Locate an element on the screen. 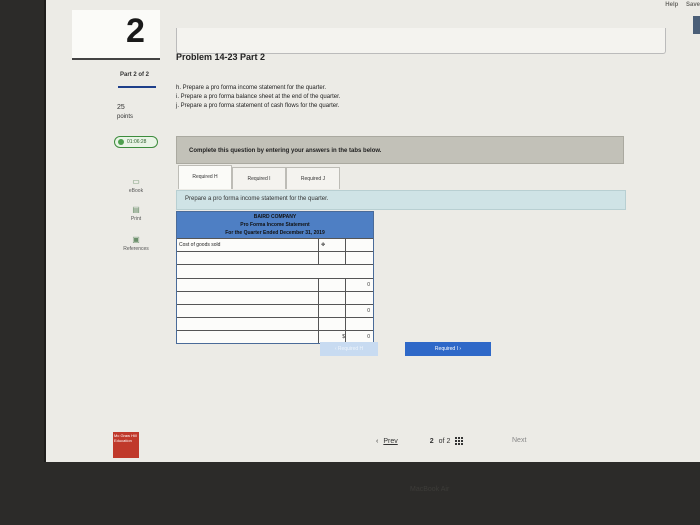 The height and width of the screenshot is (525, 700). references-icon: ▣ is located at coordinates (136, 239).